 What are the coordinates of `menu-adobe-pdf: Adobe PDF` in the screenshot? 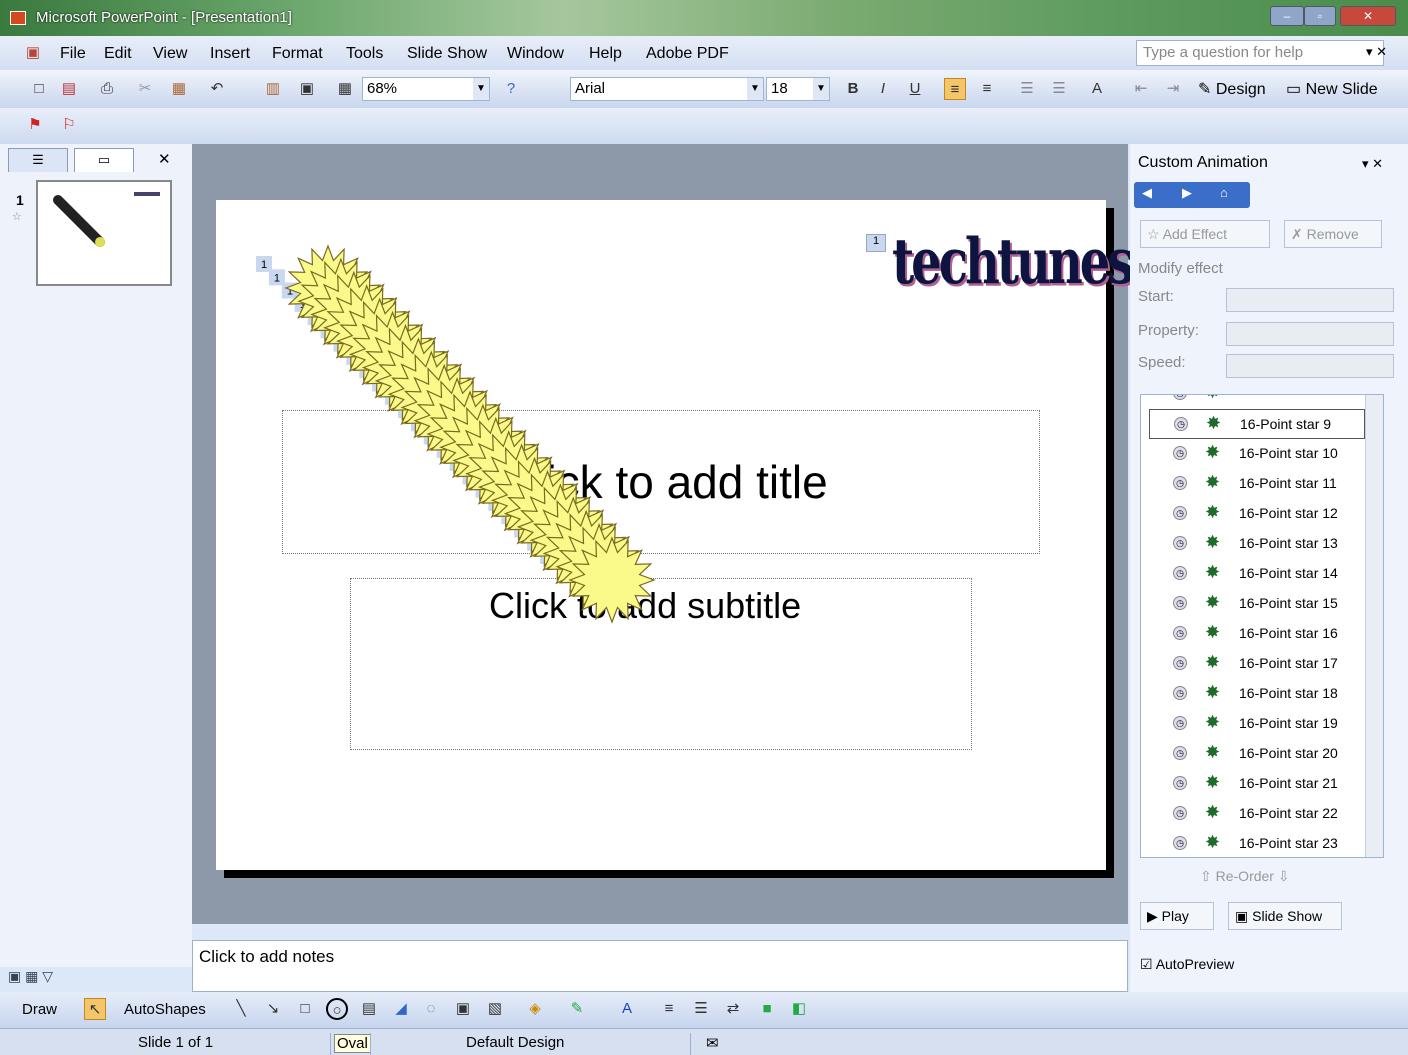 It's located at (687, 54).